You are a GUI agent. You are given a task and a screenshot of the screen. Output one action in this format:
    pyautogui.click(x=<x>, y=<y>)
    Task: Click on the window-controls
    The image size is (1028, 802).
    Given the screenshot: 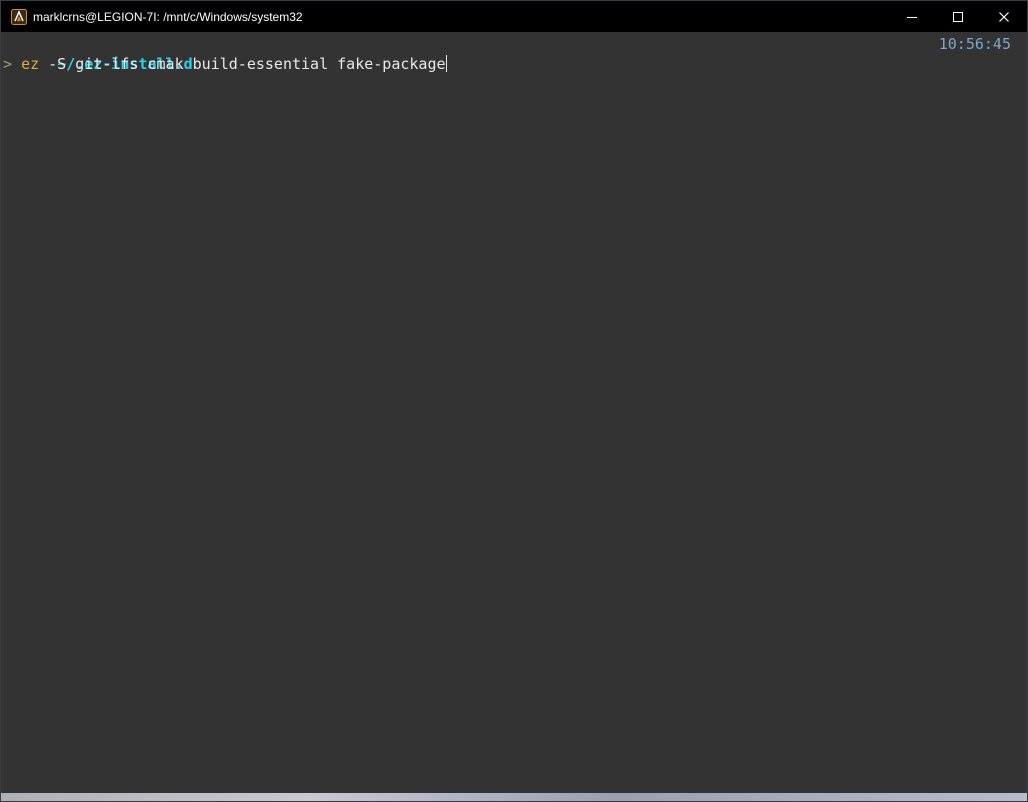 What is the action you would take?
    pyautogui.click(x=958, y=16)
    